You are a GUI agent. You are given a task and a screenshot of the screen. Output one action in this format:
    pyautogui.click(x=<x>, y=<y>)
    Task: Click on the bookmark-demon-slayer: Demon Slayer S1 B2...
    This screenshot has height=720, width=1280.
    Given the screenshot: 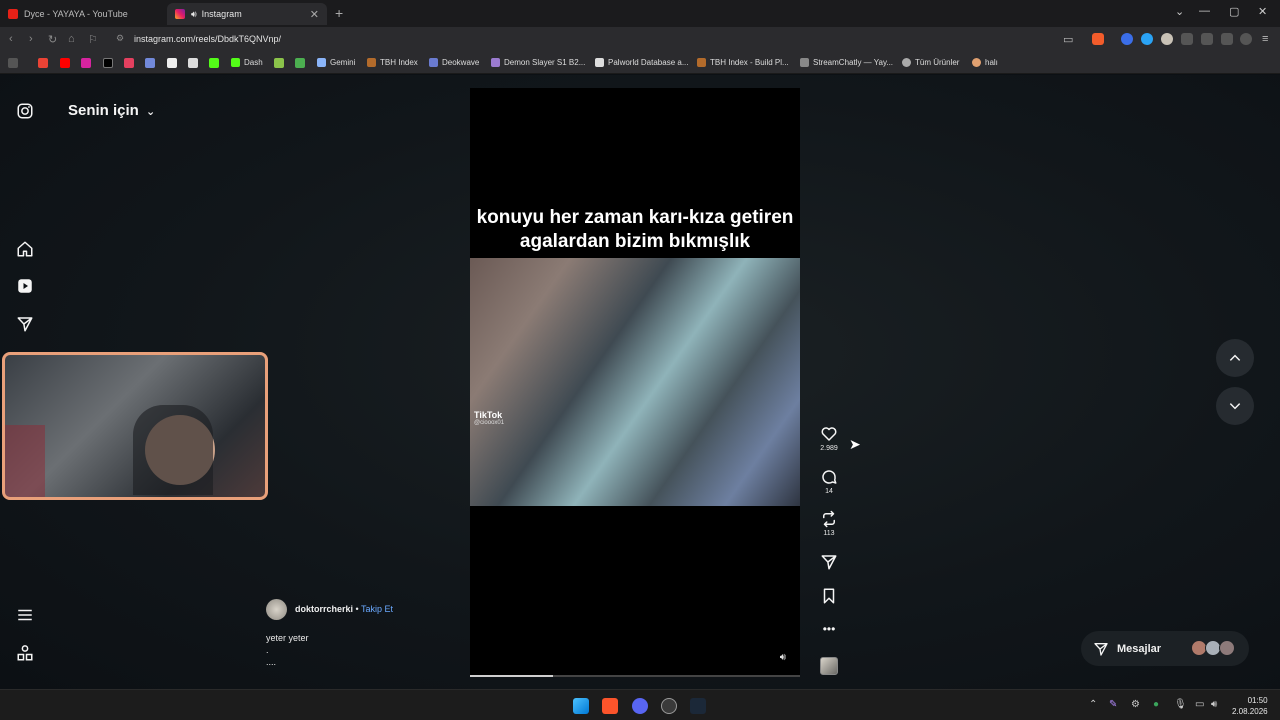 What is the action you would take?
    pyautogui.click(x=538, y=62)
    